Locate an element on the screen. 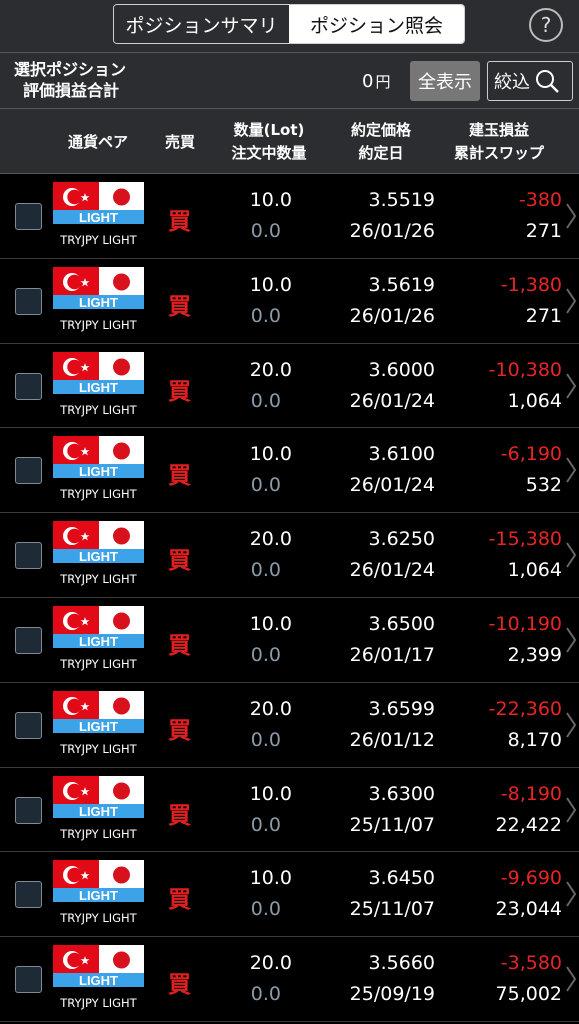  tab-position-inquiry: ポジション照会 is located at coordinates (376, 24).